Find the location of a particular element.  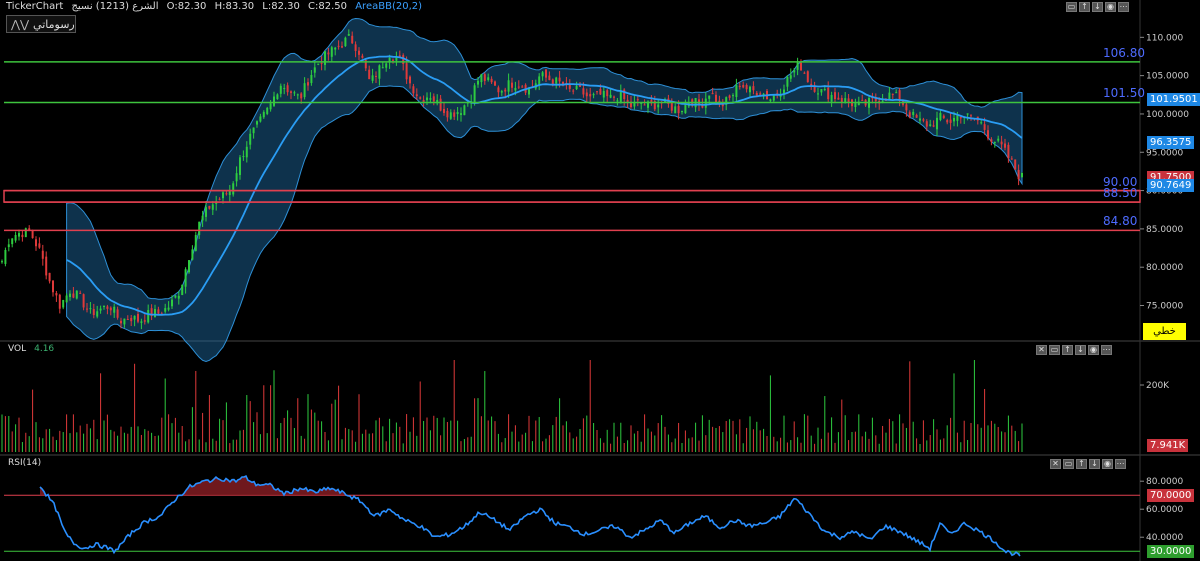

rsi-header: RSI(14) is located at coordinates (24, 463).